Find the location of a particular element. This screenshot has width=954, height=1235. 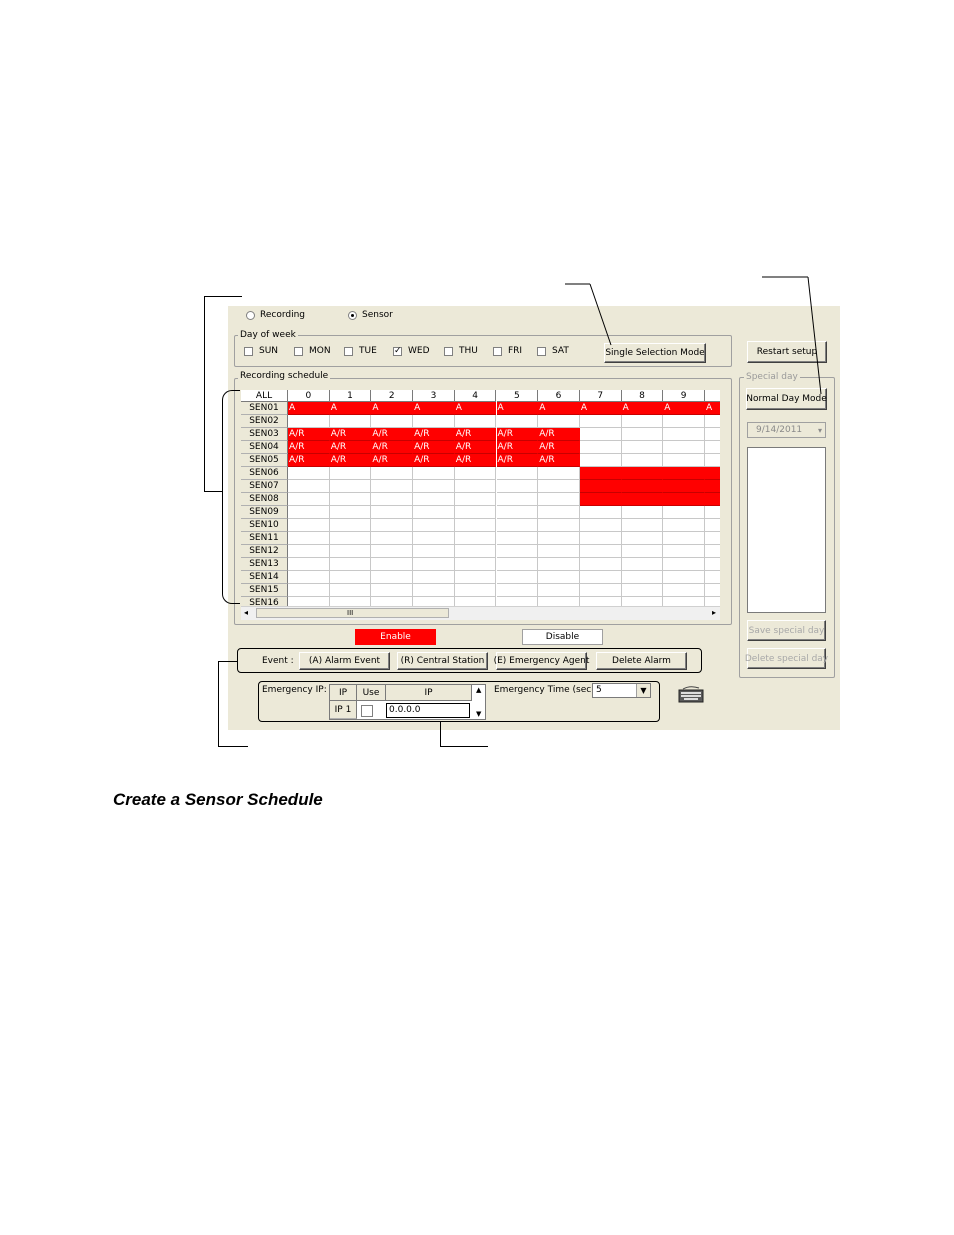

section-heading: Create a Sensor Schedule is located at coordinates (218, 799).